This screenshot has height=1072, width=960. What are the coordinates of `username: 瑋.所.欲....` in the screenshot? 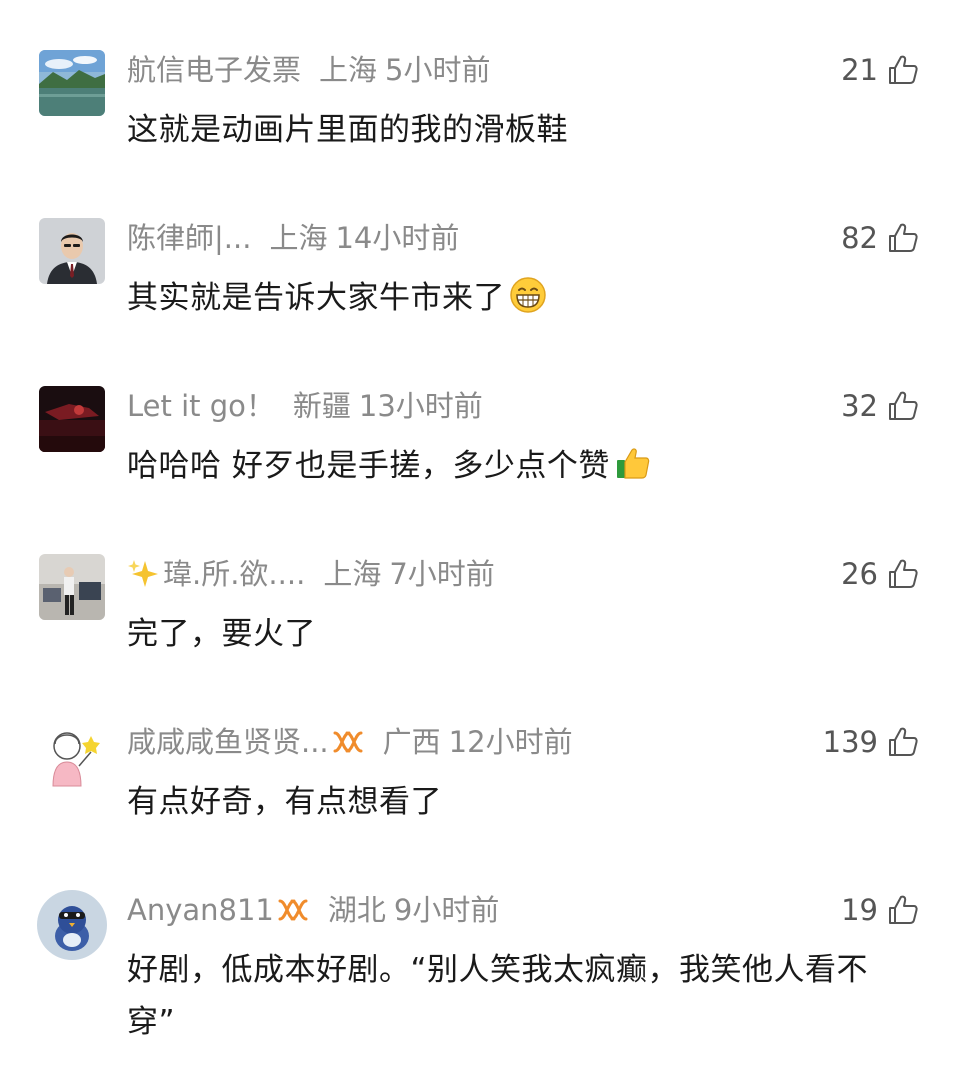 It's located at (234, 574).